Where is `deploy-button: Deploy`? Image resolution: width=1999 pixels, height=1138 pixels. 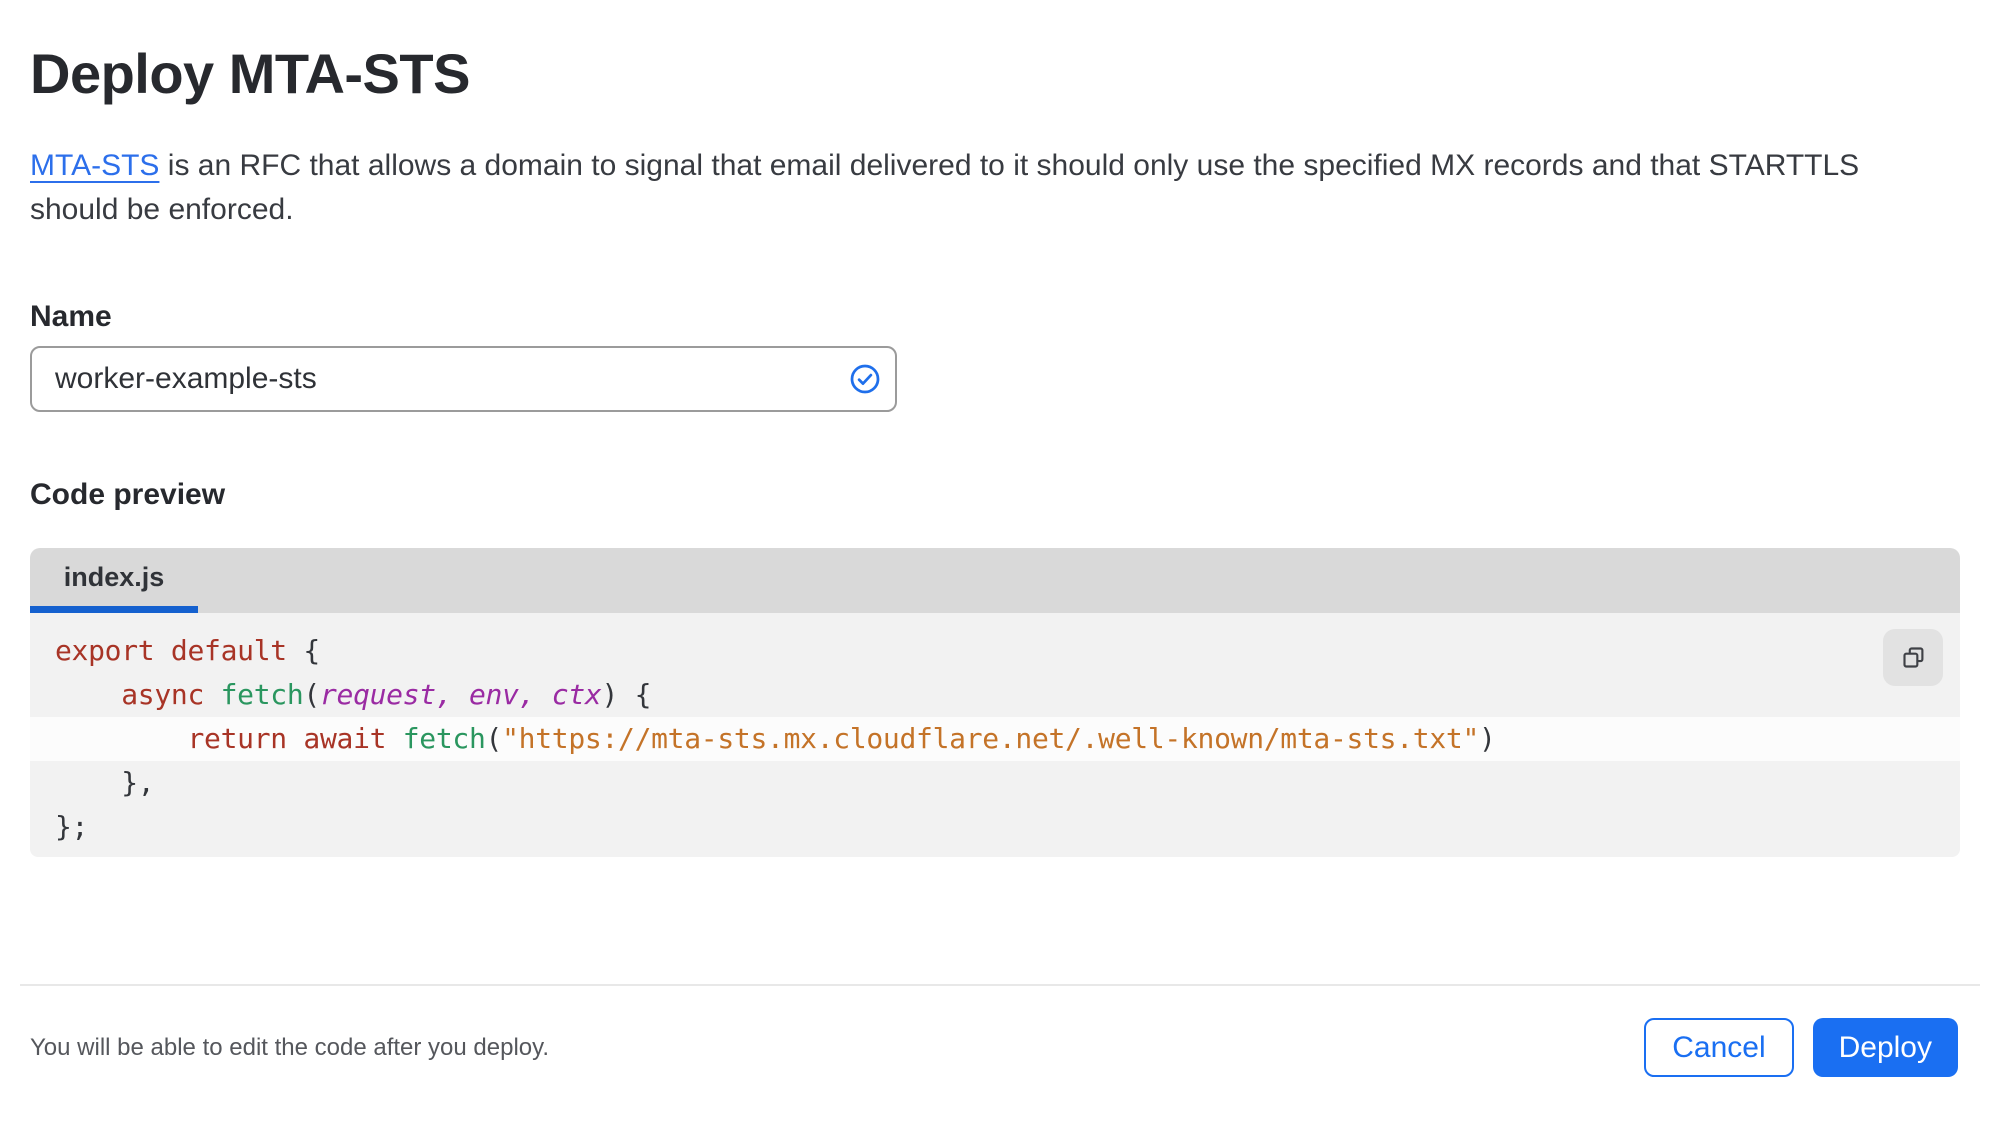 deploy-button: Deploy is located at coordinates (1885, 1047).